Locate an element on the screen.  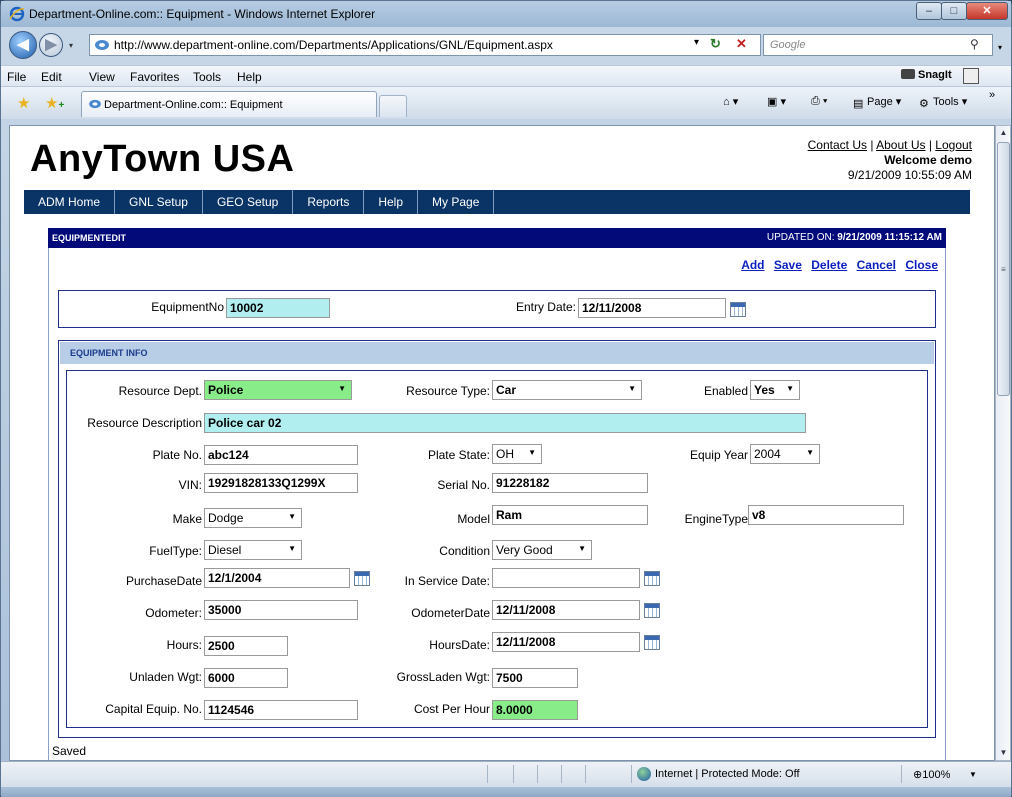
hours-field: 2500 is located at coordinates (246, 646).